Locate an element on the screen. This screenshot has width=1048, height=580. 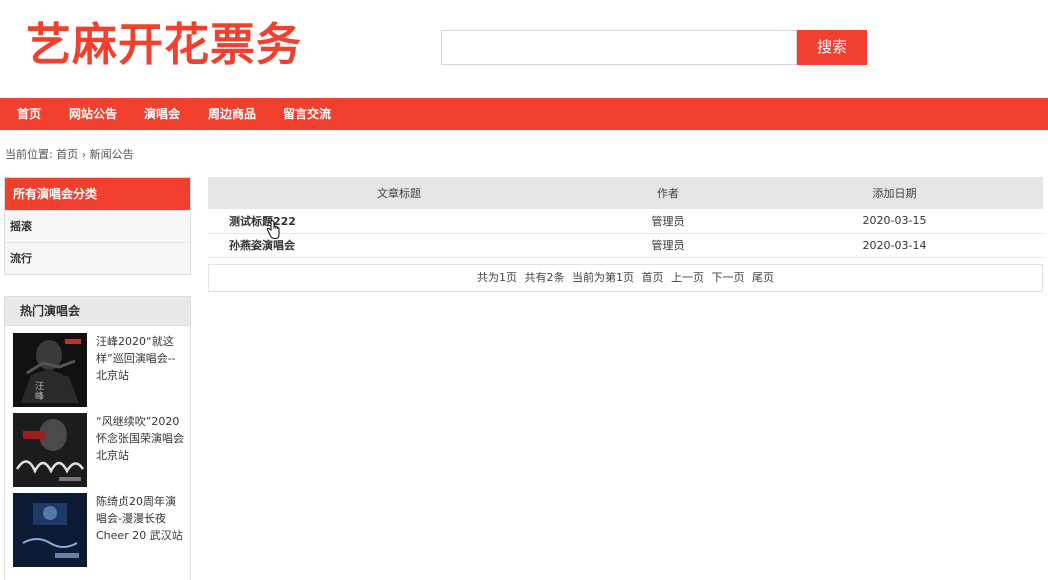
nav-item-announcements: 网站公告 is located at coordinates (93, 114).